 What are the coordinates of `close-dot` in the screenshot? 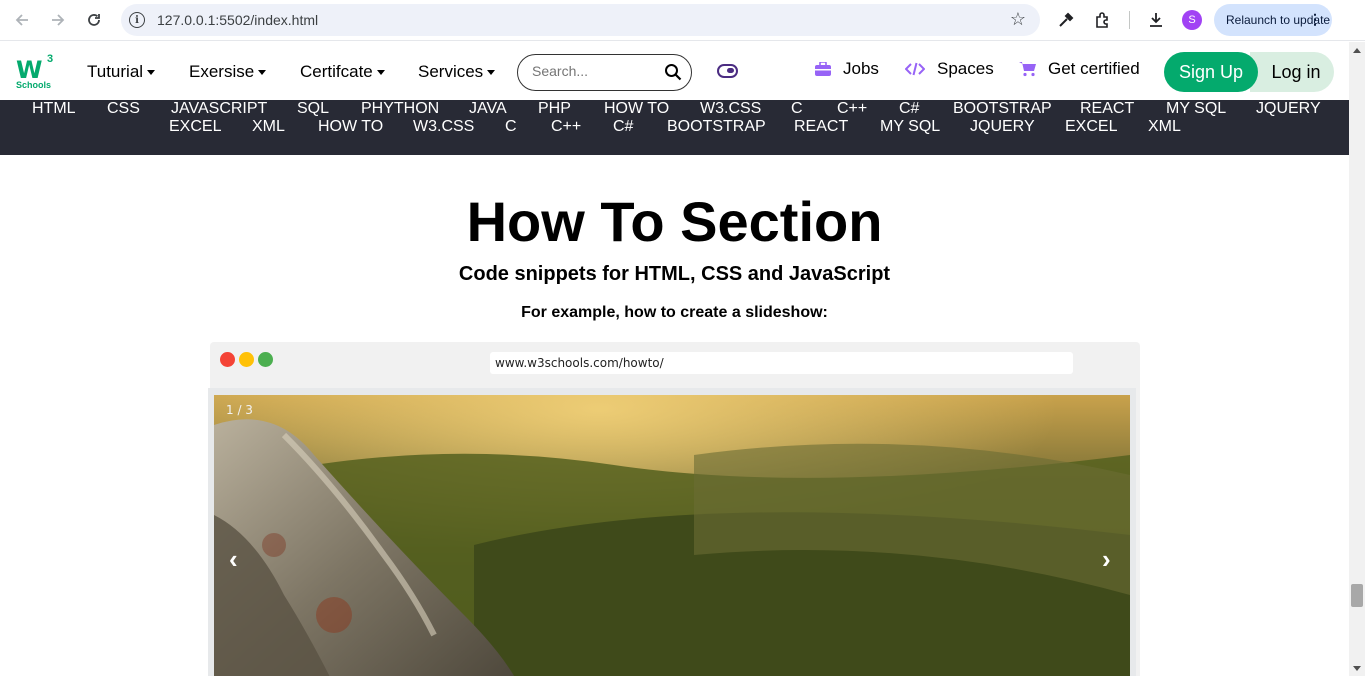 It's located at (227, 359).